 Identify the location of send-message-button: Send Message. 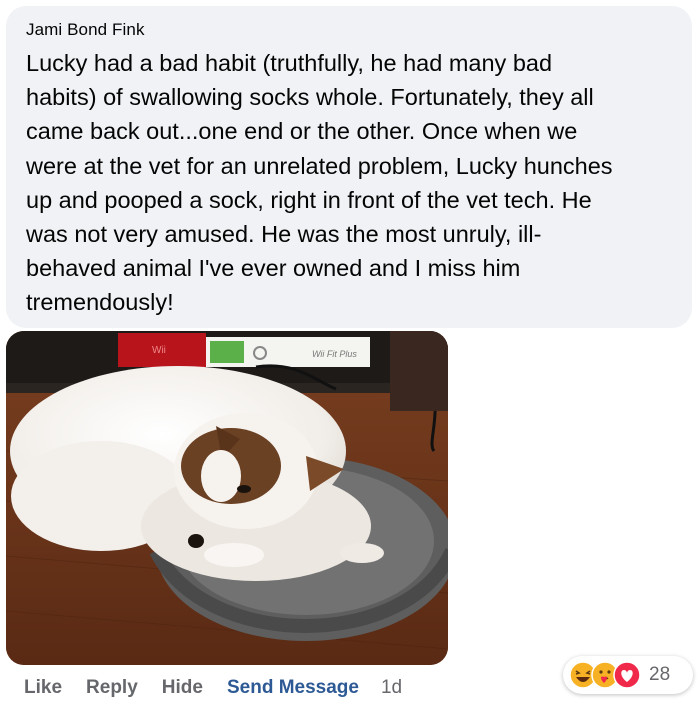
(293, 688).